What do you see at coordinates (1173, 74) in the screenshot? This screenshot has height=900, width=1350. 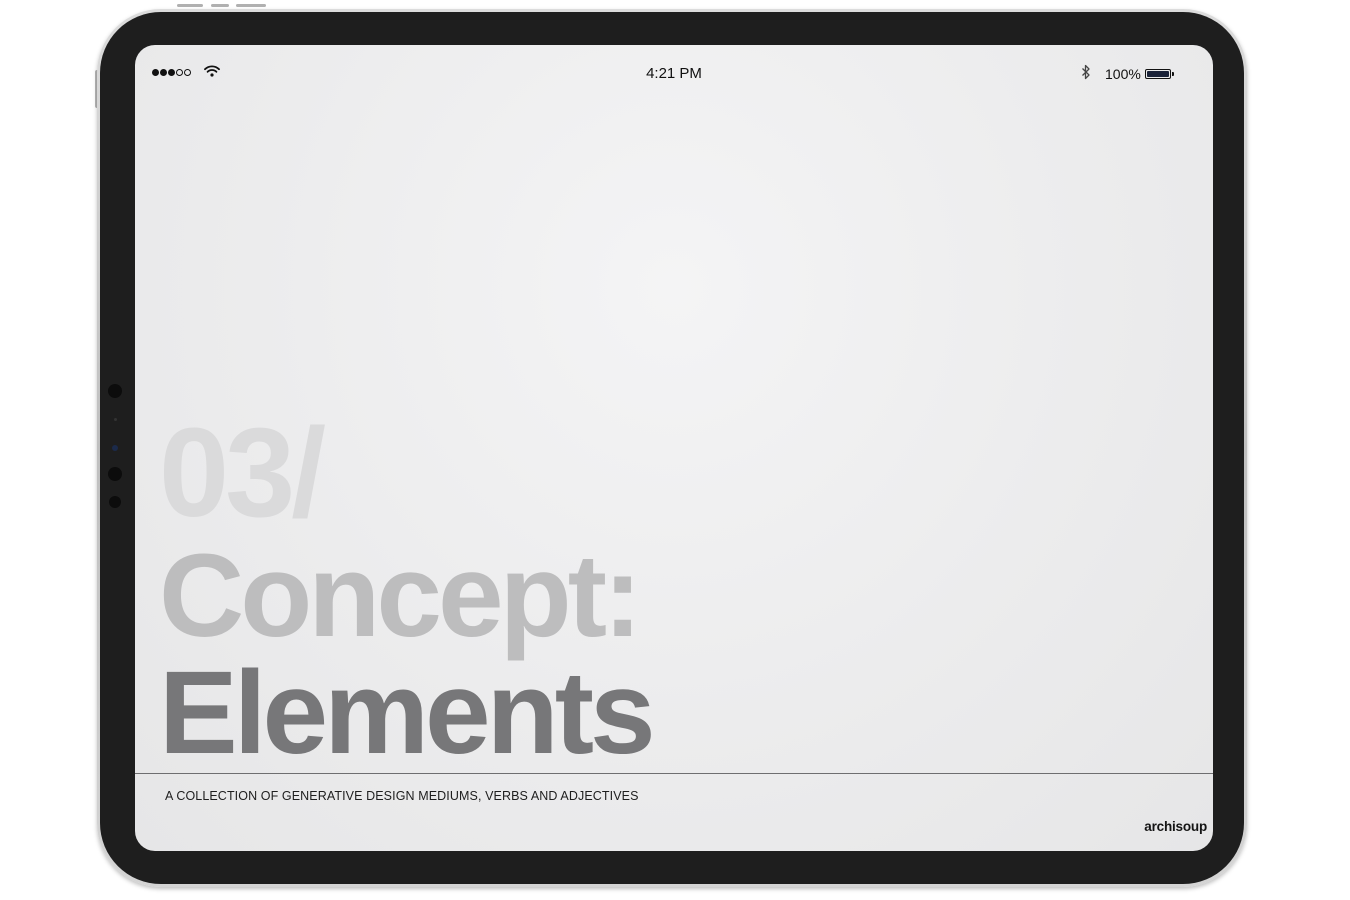 I see `battery-tip` at bounding box center [1173, 74].